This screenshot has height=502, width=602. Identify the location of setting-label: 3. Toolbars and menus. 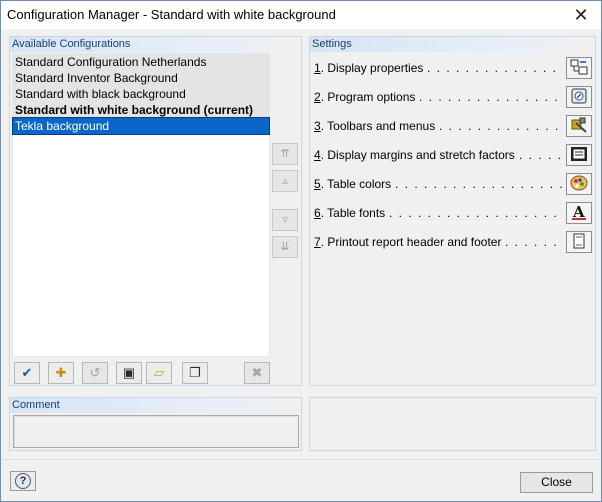
(374, 126).